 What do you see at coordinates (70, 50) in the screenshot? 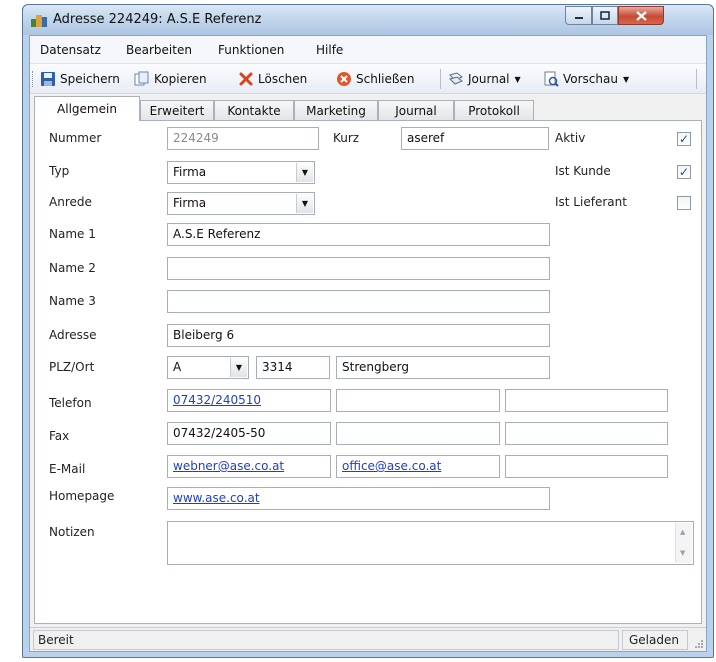
I see `menu-datensatz: Datensatz` at bounding box center [70, 50].